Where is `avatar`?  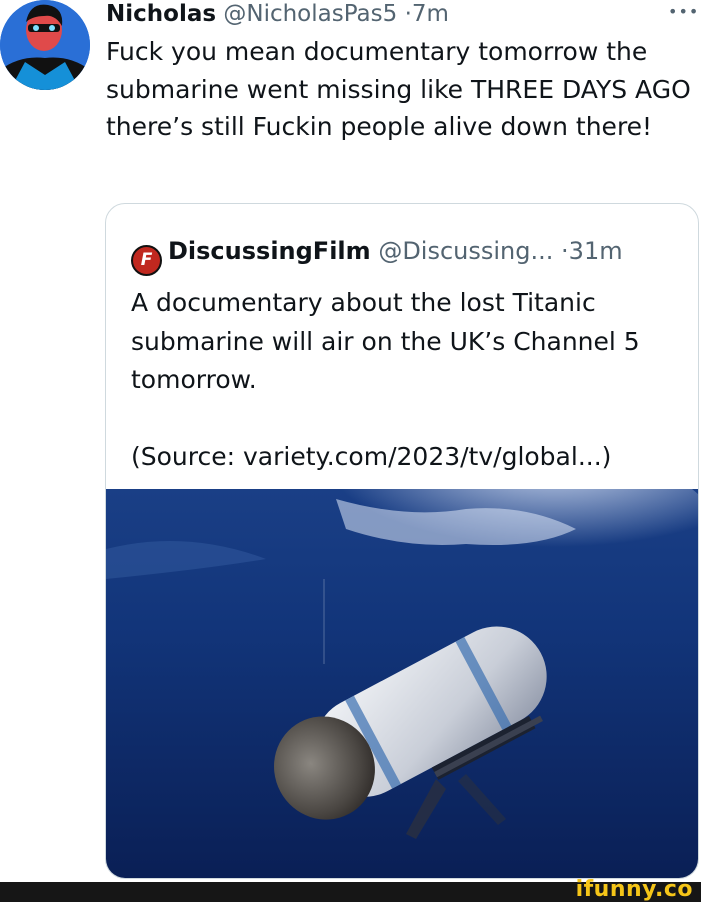
avatar is located at coordinates (45, 45).